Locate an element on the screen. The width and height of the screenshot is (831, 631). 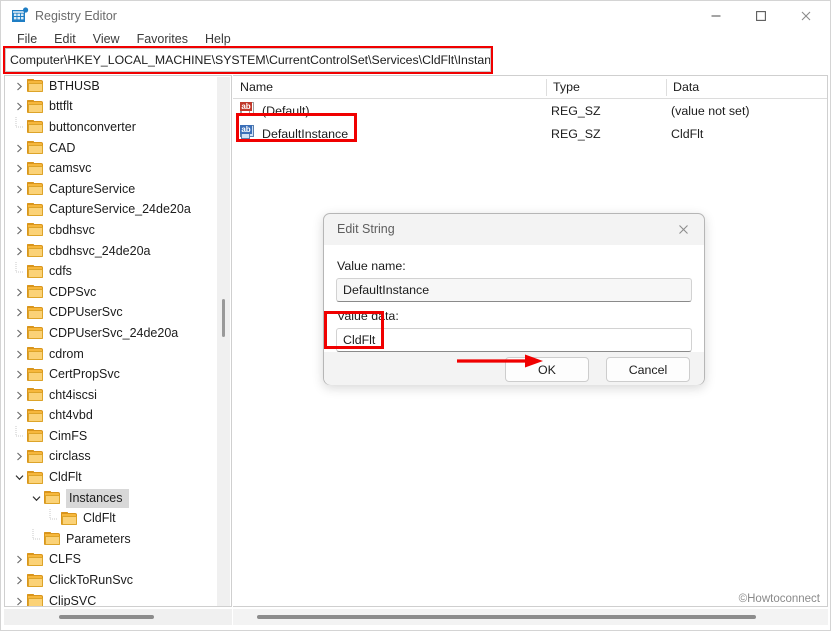
tree-item-cdpusersvc-24de20a: CDPUserSvc_24de20a is located at coordinates (118, 333).